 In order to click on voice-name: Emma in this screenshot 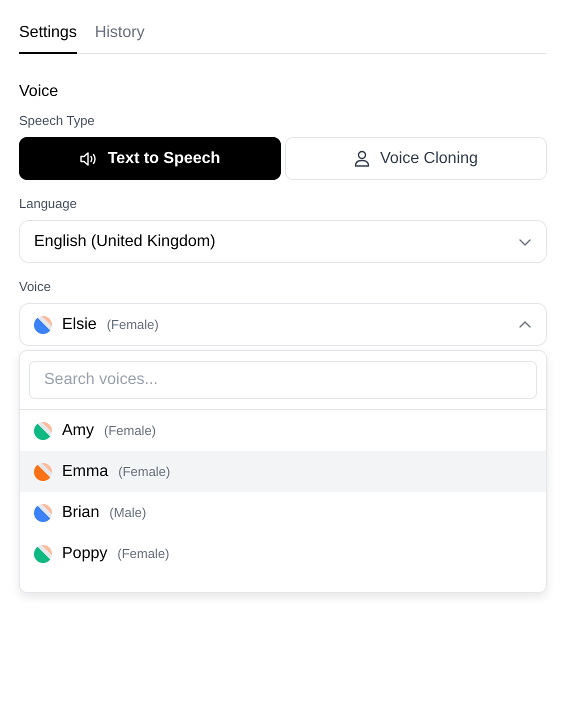, I will do `click(85, 471)`.